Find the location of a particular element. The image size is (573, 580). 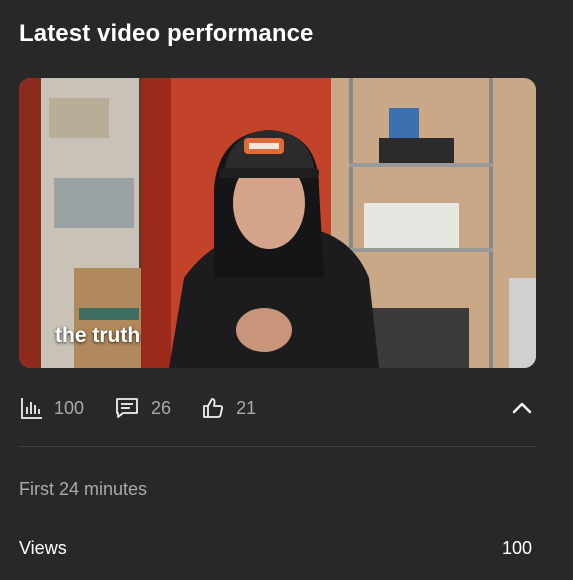

chevron-up-icon is located at coordinates (522, 408).